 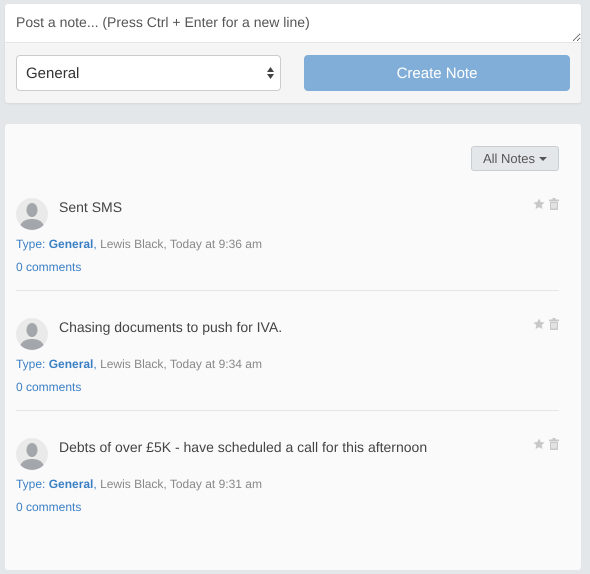 I want to click on note-byline: Lewis Black, Today at 9:34 am, so click(x=181, y=364).